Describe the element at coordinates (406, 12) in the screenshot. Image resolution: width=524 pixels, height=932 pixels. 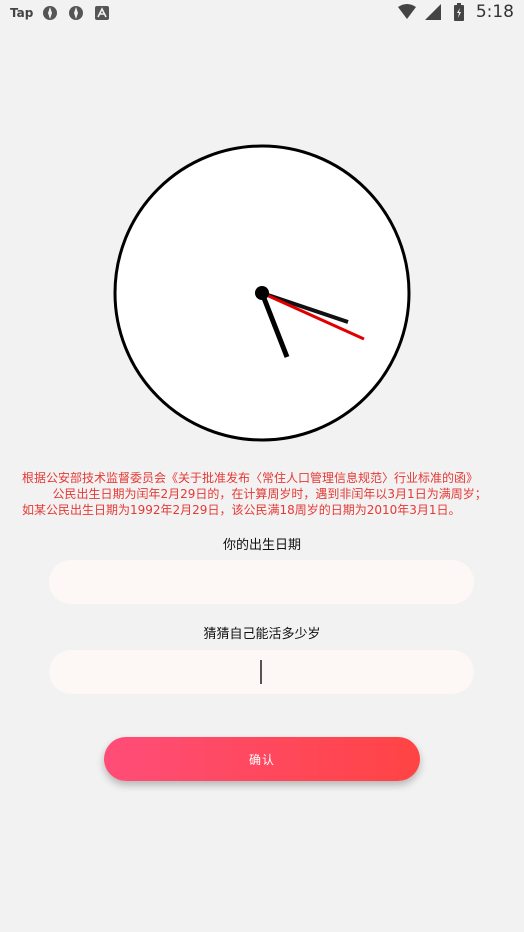
I see `wifi-icon` at that location.